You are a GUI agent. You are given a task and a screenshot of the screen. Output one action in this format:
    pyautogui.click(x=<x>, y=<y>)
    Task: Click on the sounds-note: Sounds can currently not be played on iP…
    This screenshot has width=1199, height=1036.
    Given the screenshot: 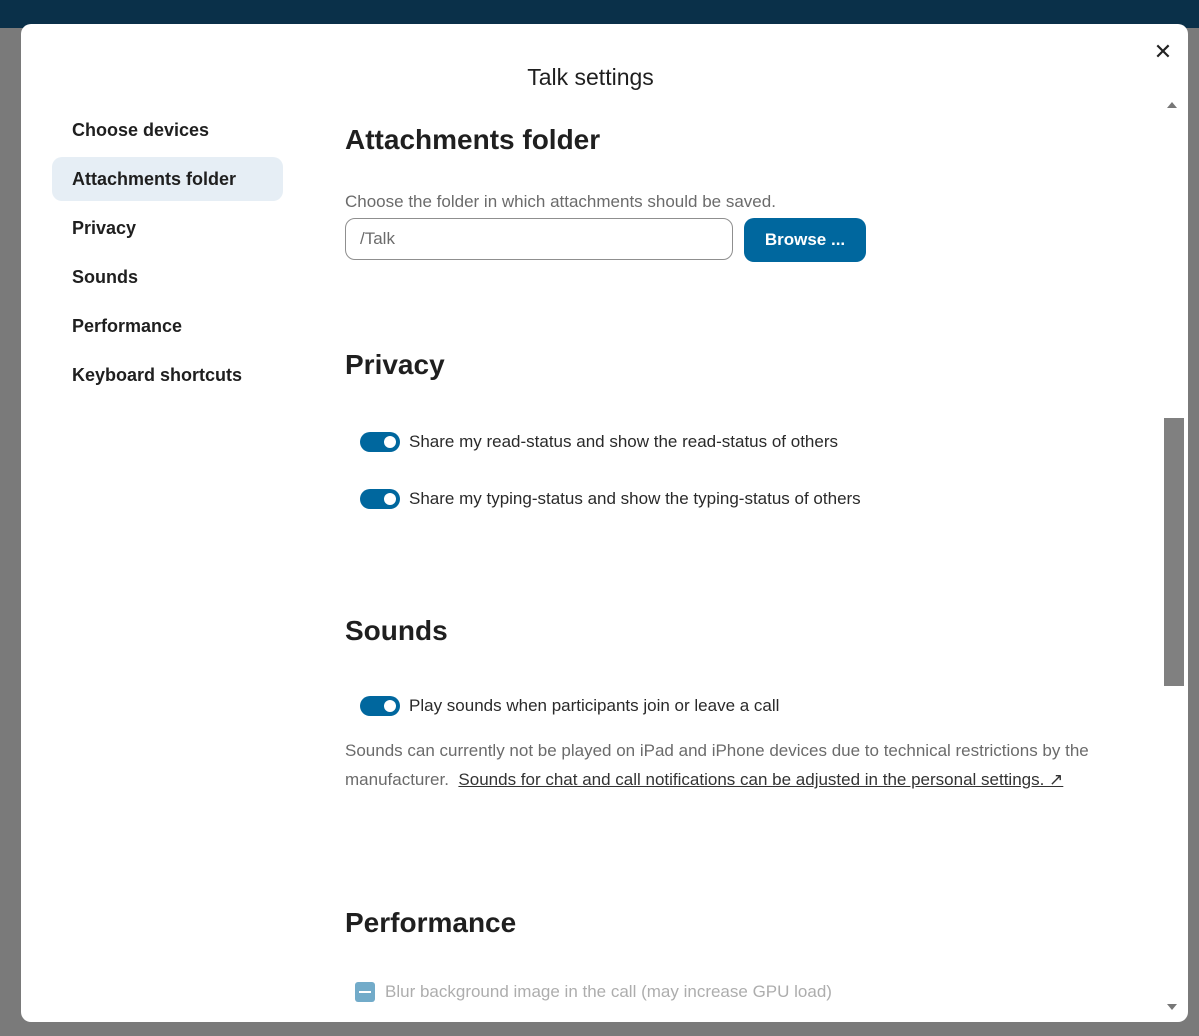 What is the action you would take?
    pyautogui.click(x=745, y=765)
    